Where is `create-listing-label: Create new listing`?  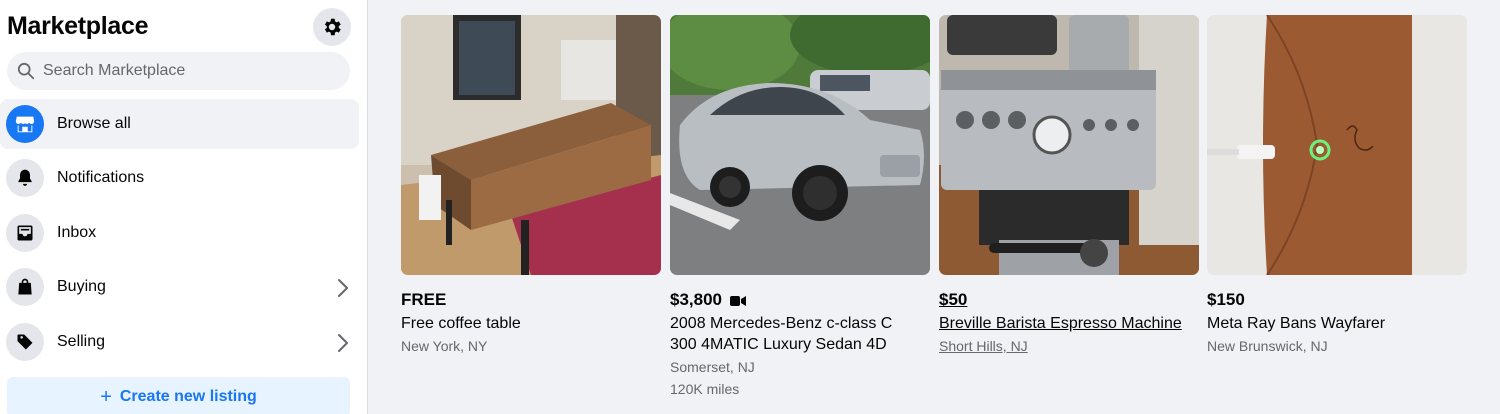
create-listing-label: Create new listing is located at coordinates (188, 396).